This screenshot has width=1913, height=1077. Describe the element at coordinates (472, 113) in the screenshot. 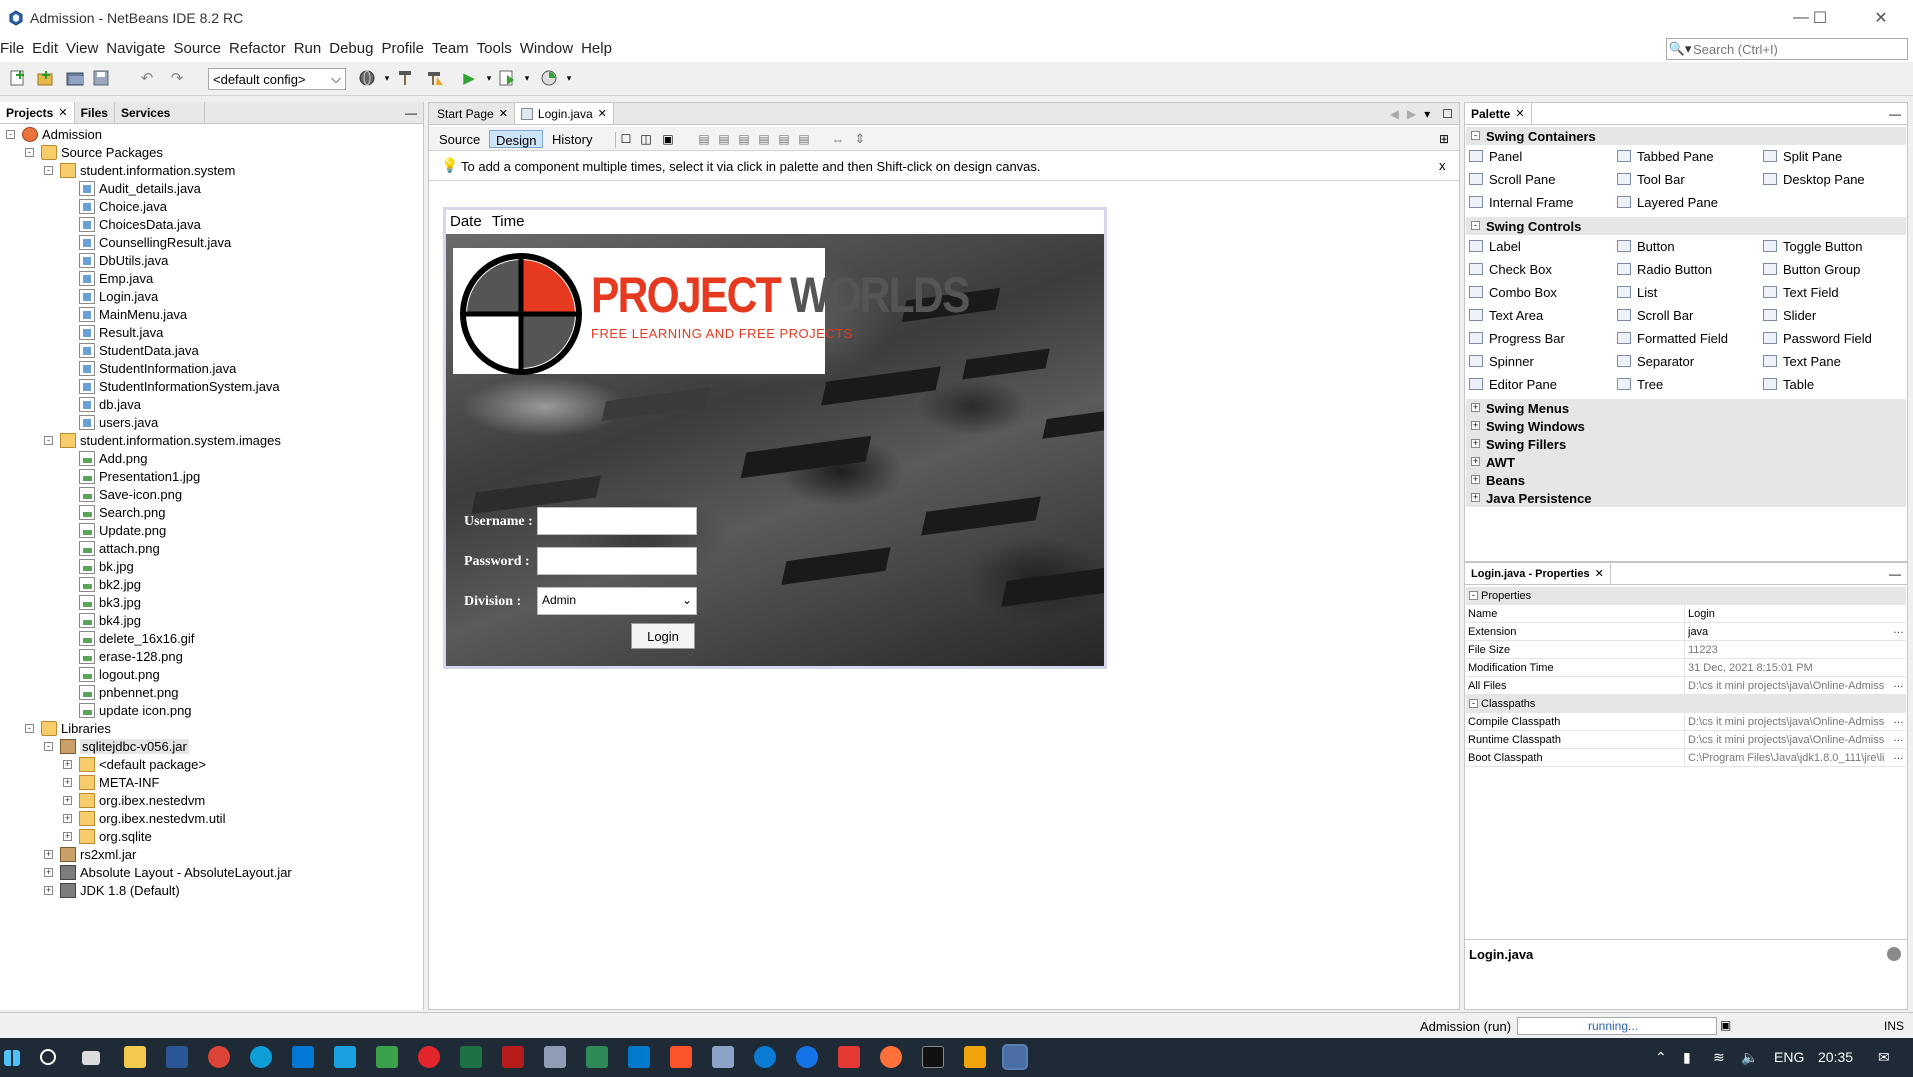

I see `tab-start-page: Start Page ✕` at that location.